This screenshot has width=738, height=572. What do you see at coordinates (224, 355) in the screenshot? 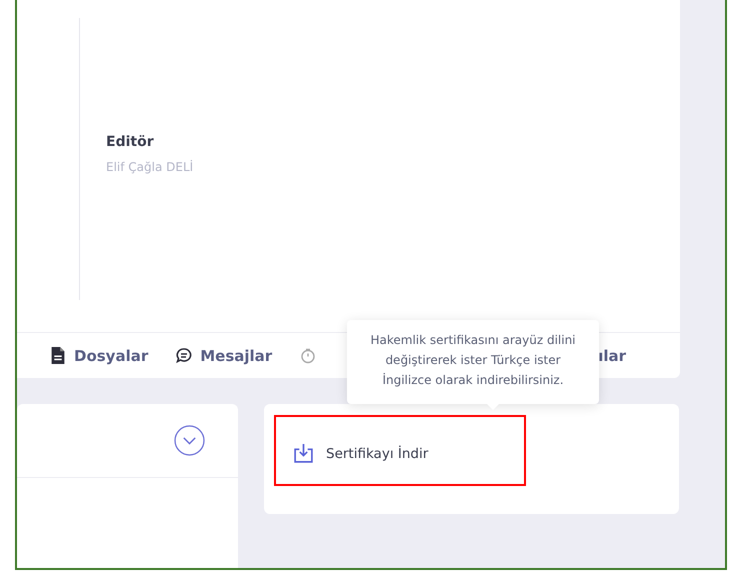
I see `tab: Mesajlar` at bounding box center [224, 355].